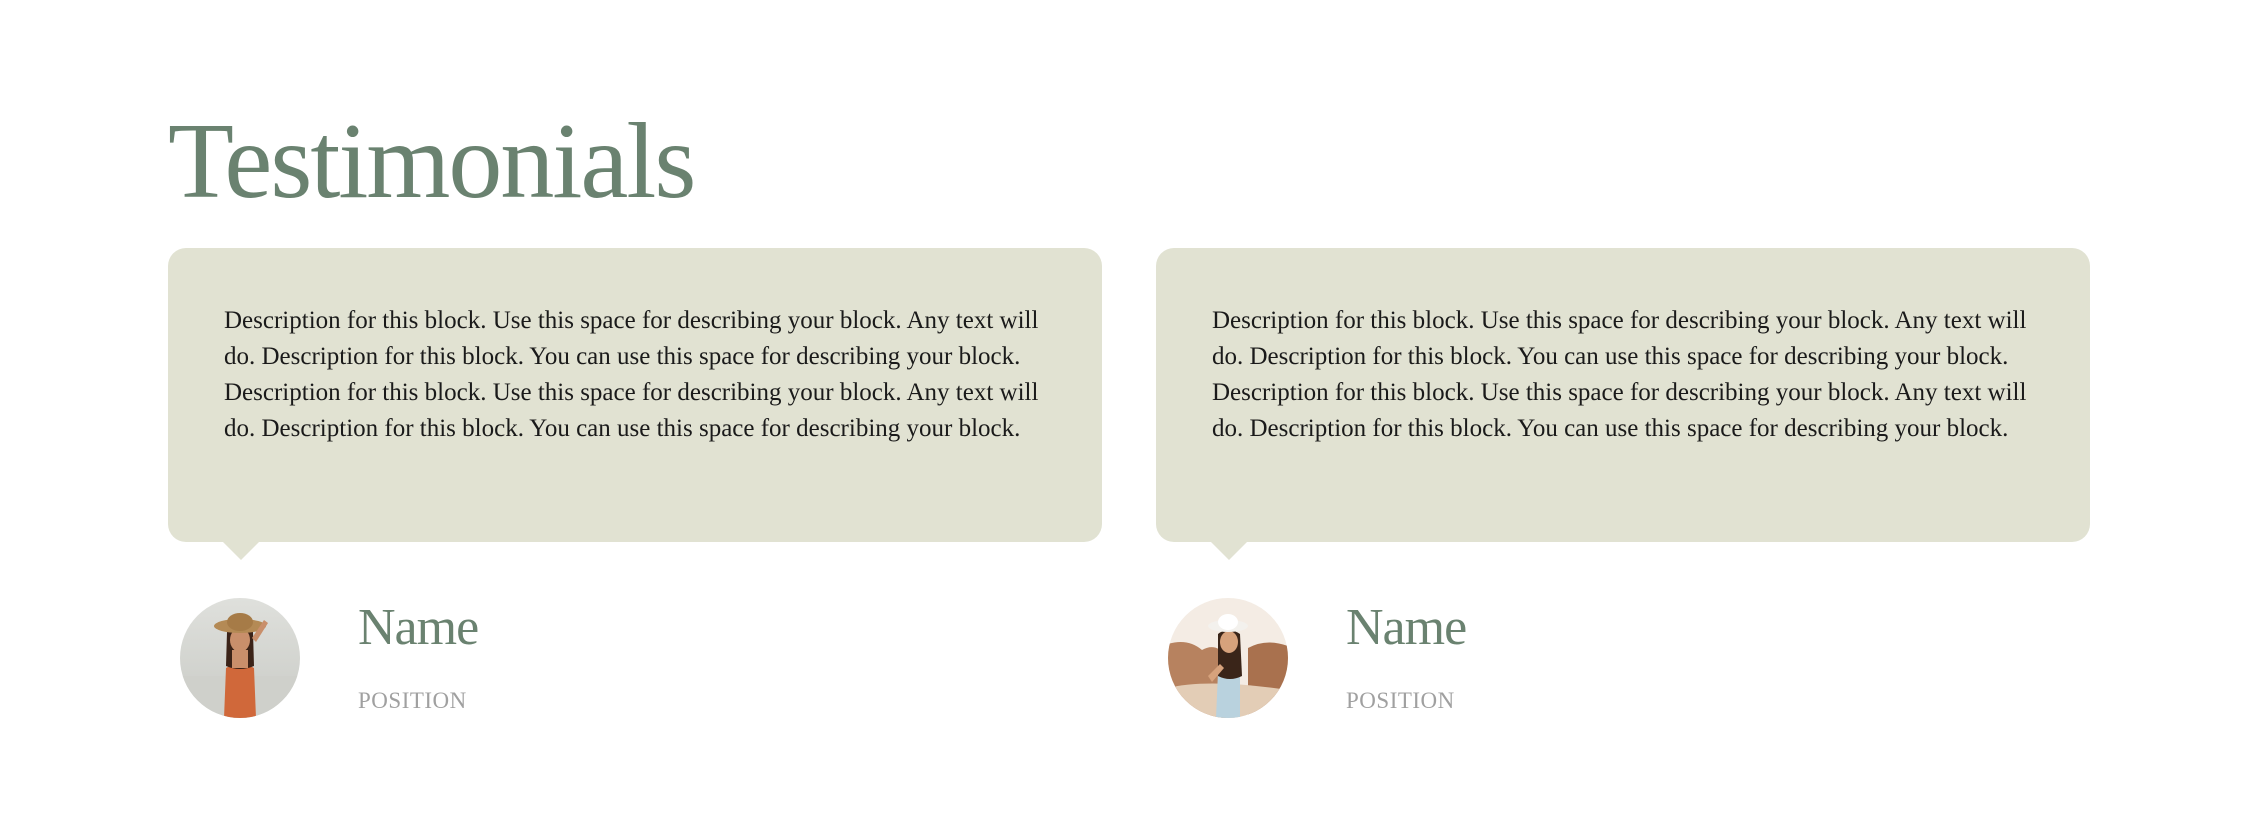 Image resolution: width=2252 pixels, height=818 pixels. I want to click on woman-white-hat-avatar-icon, so click(1228, 658).